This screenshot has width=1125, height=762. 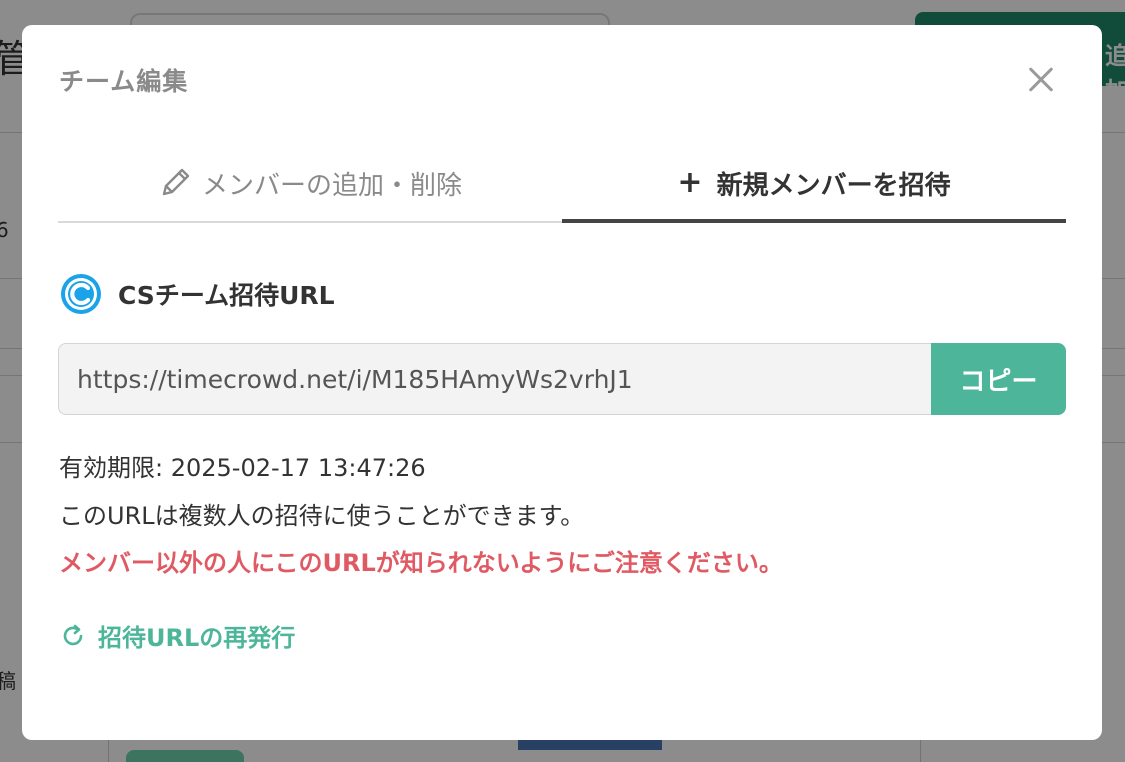 I want to click on reissue-url-link: 招待URLの再発行, so click(x=177, y=635).